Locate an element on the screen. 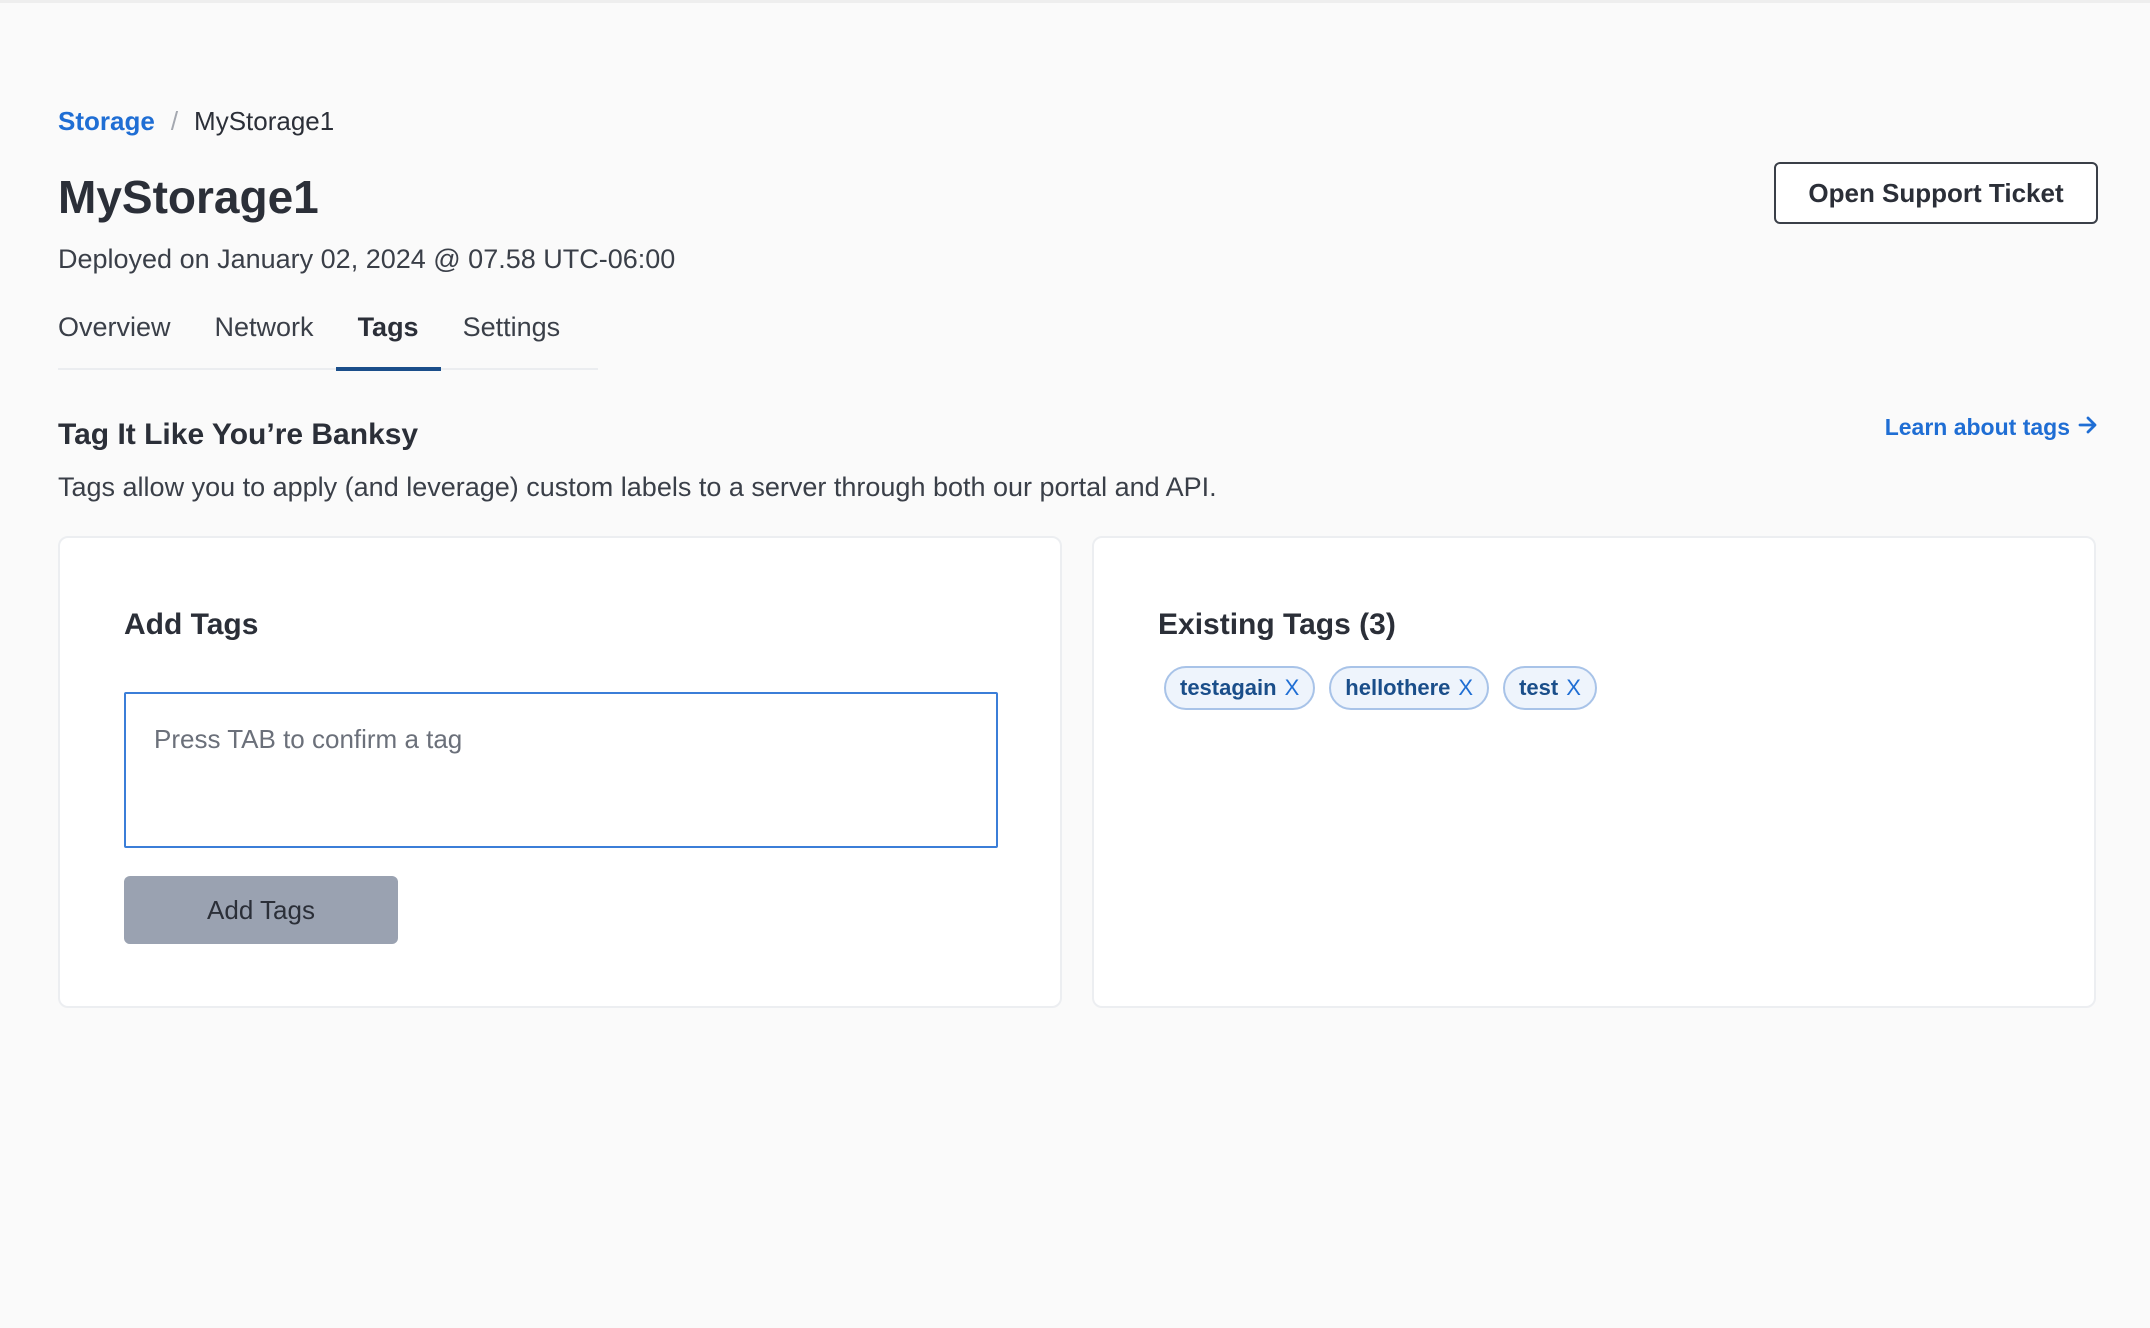 The width and height of the screenshot is (2150, 1328). breadcrumb-link-storage: Storage is located at coordinates (106, 121).